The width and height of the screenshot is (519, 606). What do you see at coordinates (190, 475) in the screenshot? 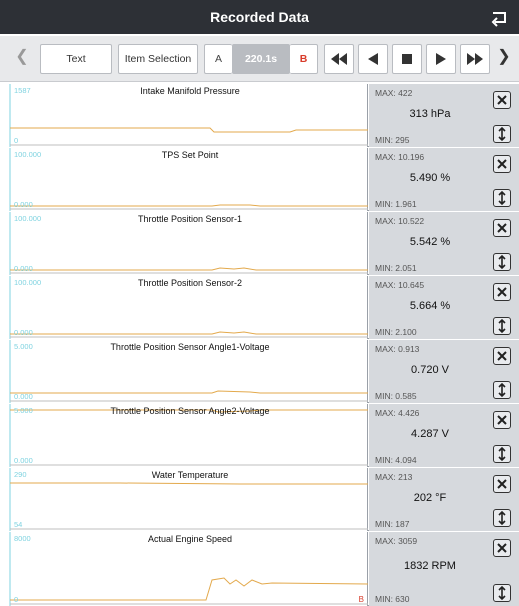
I see `parameter-name: Water Temperature` at bounding box center [190, 475].